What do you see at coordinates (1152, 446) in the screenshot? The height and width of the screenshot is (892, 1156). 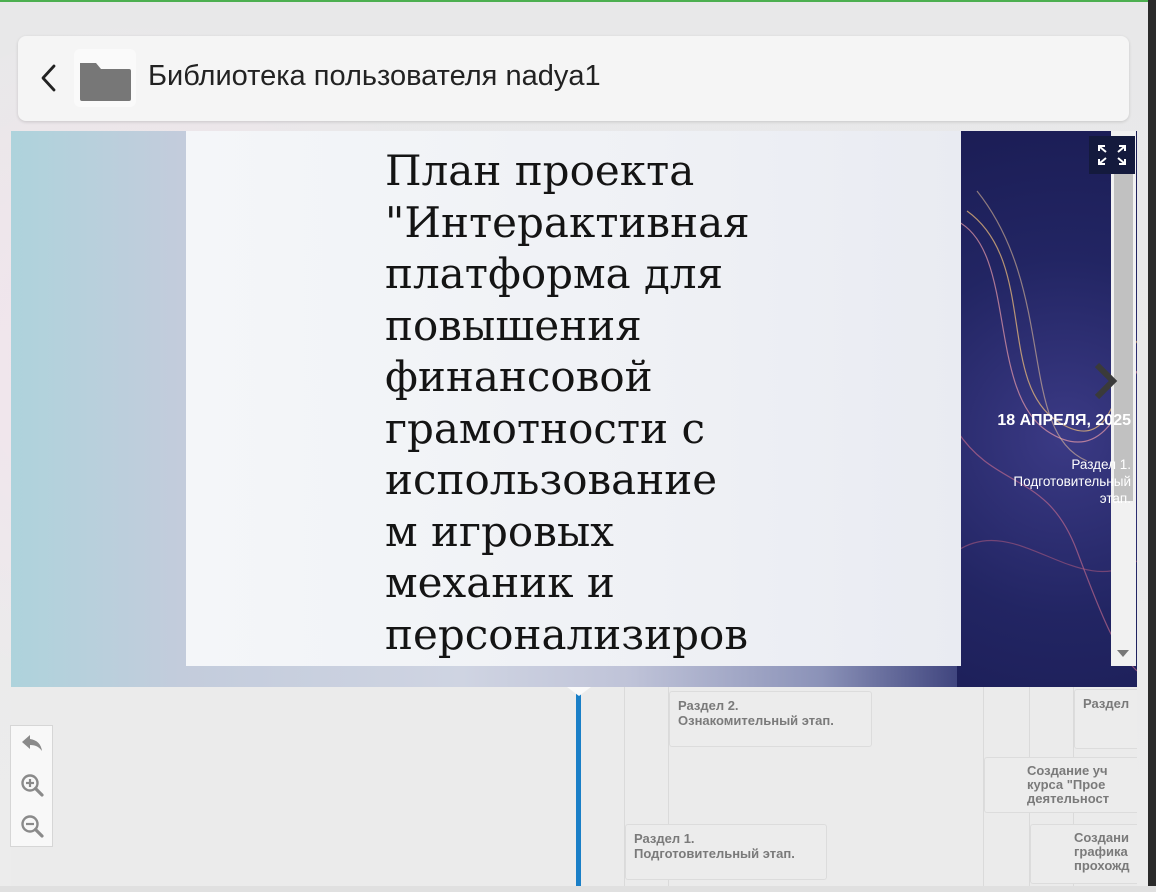 I see `window-edge` at bounding box center [1152, 446].